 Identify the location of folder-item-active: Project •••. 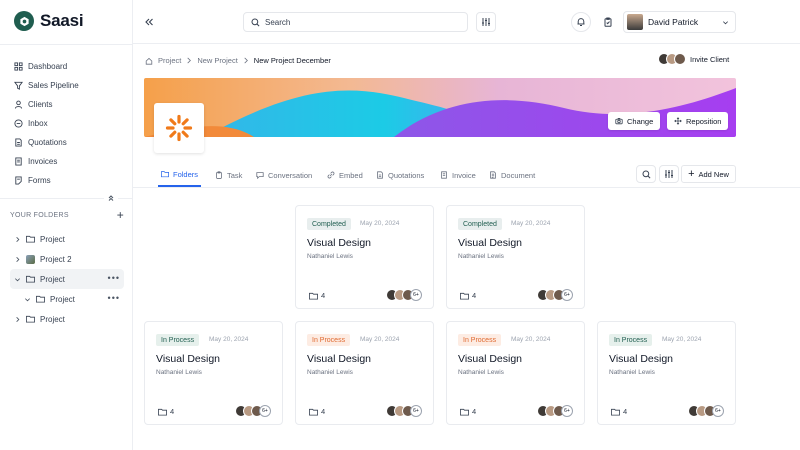
(67, 279).